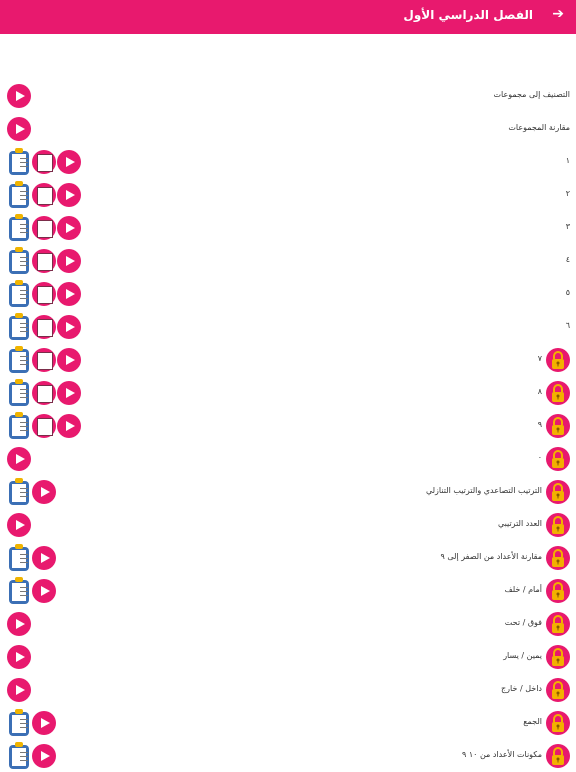  Describe the element at coordinates (288, 426) in the screenshot. I see `lesson-row: ٩` at that location.